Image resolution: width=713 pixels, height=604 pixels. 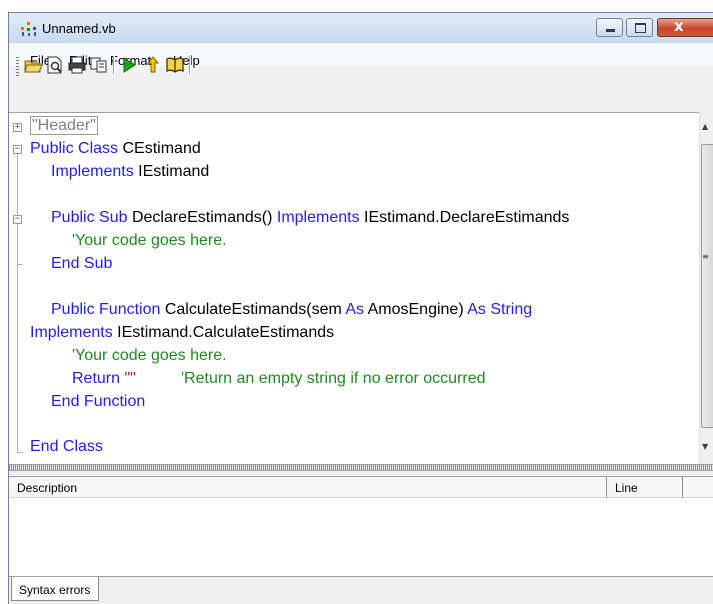 I want to click on print-icon, so click(x=77, y=65).